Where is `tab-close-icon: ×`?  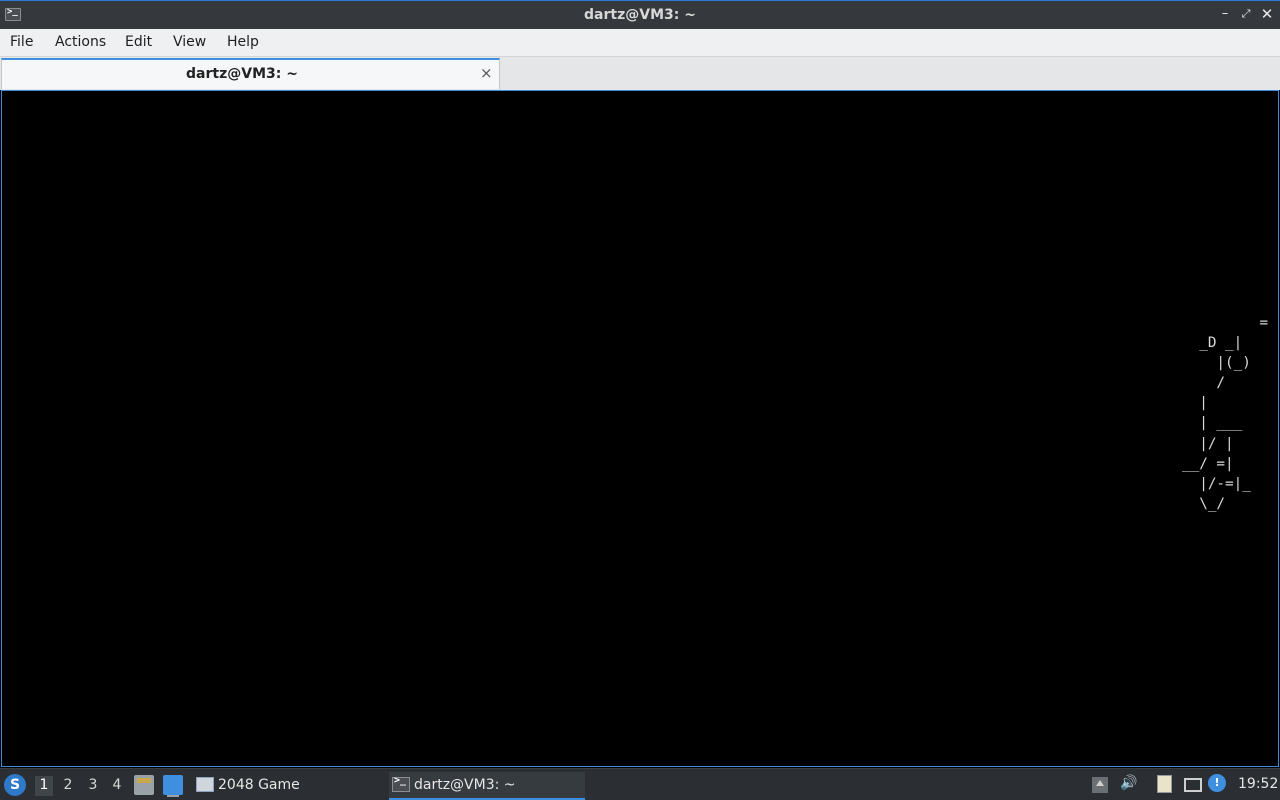 tab-close-icon: × is located at coordinates (486, 73).